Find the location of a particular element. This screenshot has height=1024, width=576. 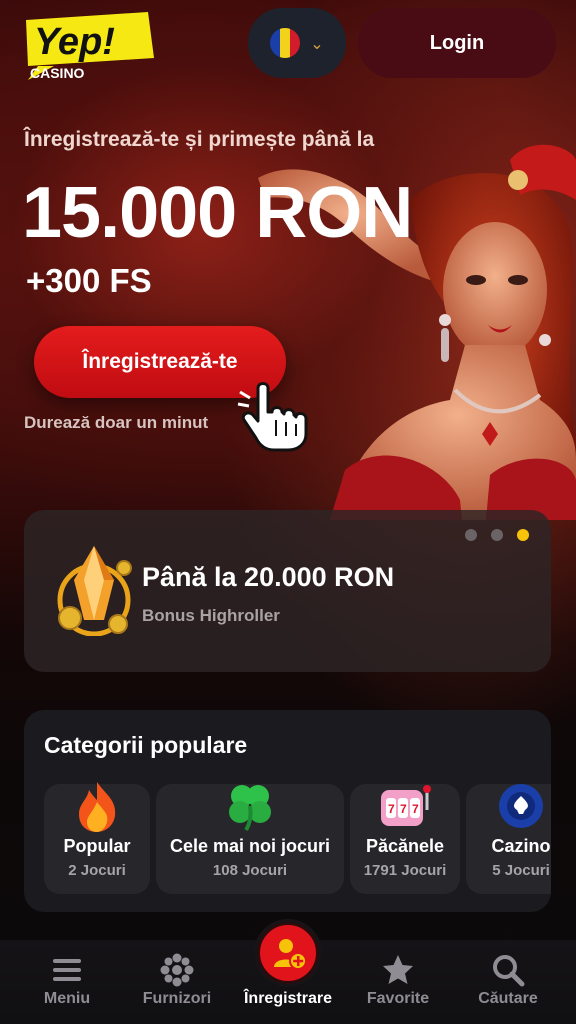

category-count: 2 Jocuri is located at coordinates (97, 870).